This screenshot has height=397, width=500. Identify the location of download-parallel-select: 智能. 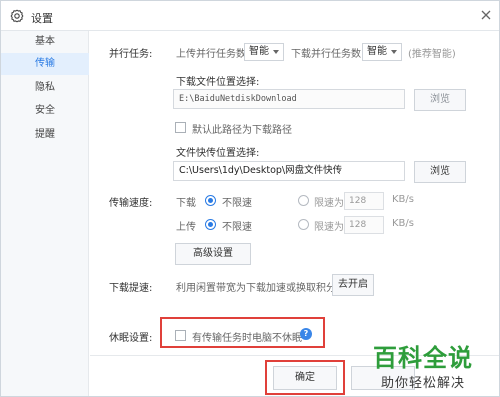
(382, 52).